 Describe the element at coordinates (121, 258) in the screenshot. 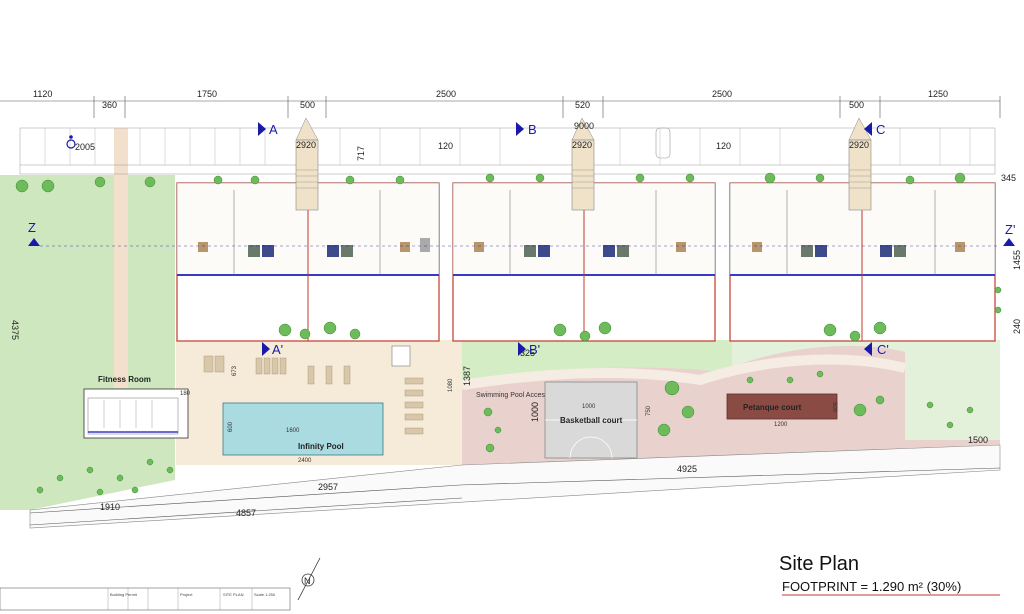

I see `entry-path` at that location.